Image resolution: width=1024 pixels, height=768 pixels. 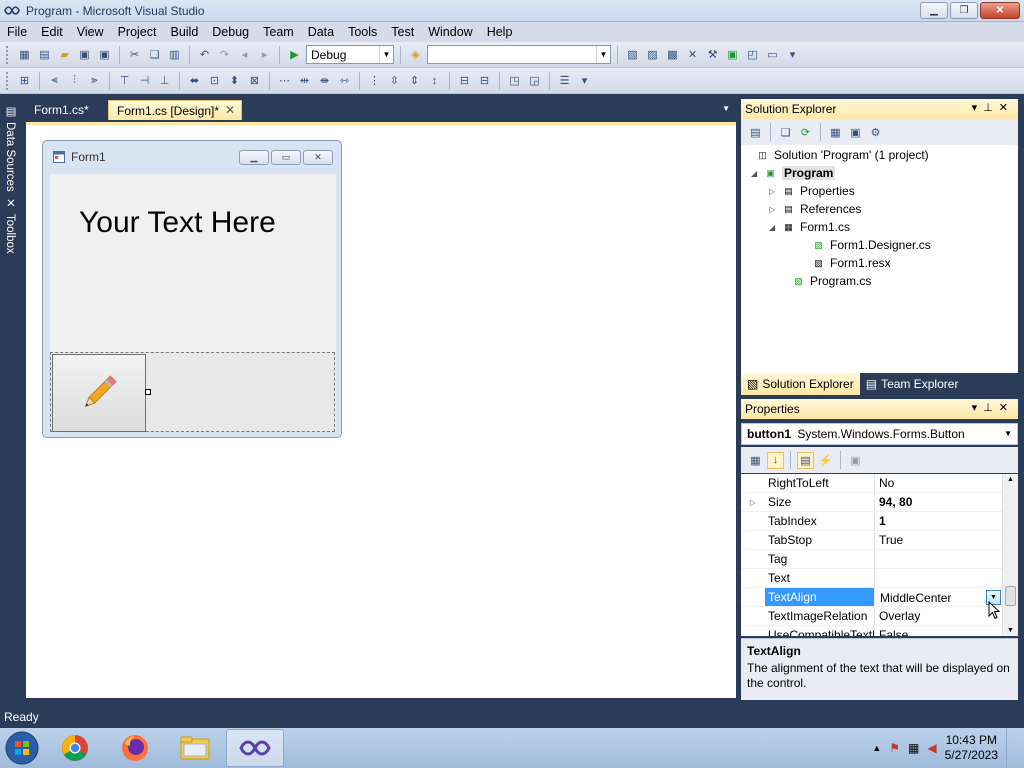 I want to click on form-designer-window: Form1 ▁ ▭ ✕ Your Text Here, so click(x=192, y=289).